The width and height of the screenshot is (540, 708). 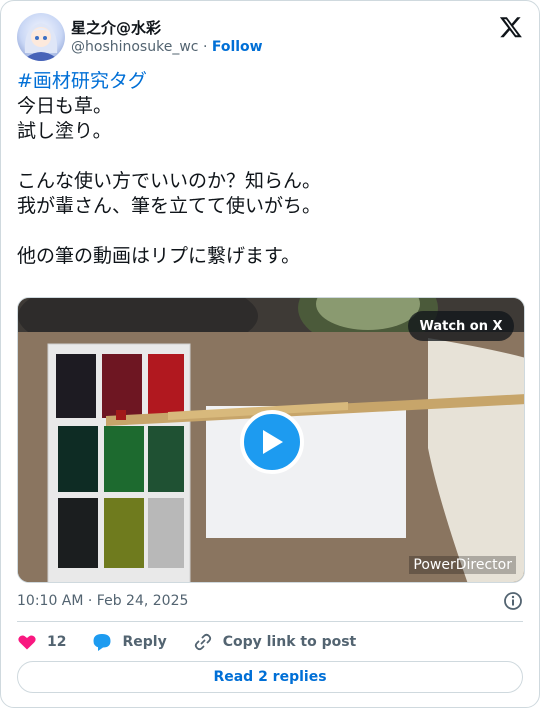 I want to click on like-count: 12, so click(x=57, y=642).